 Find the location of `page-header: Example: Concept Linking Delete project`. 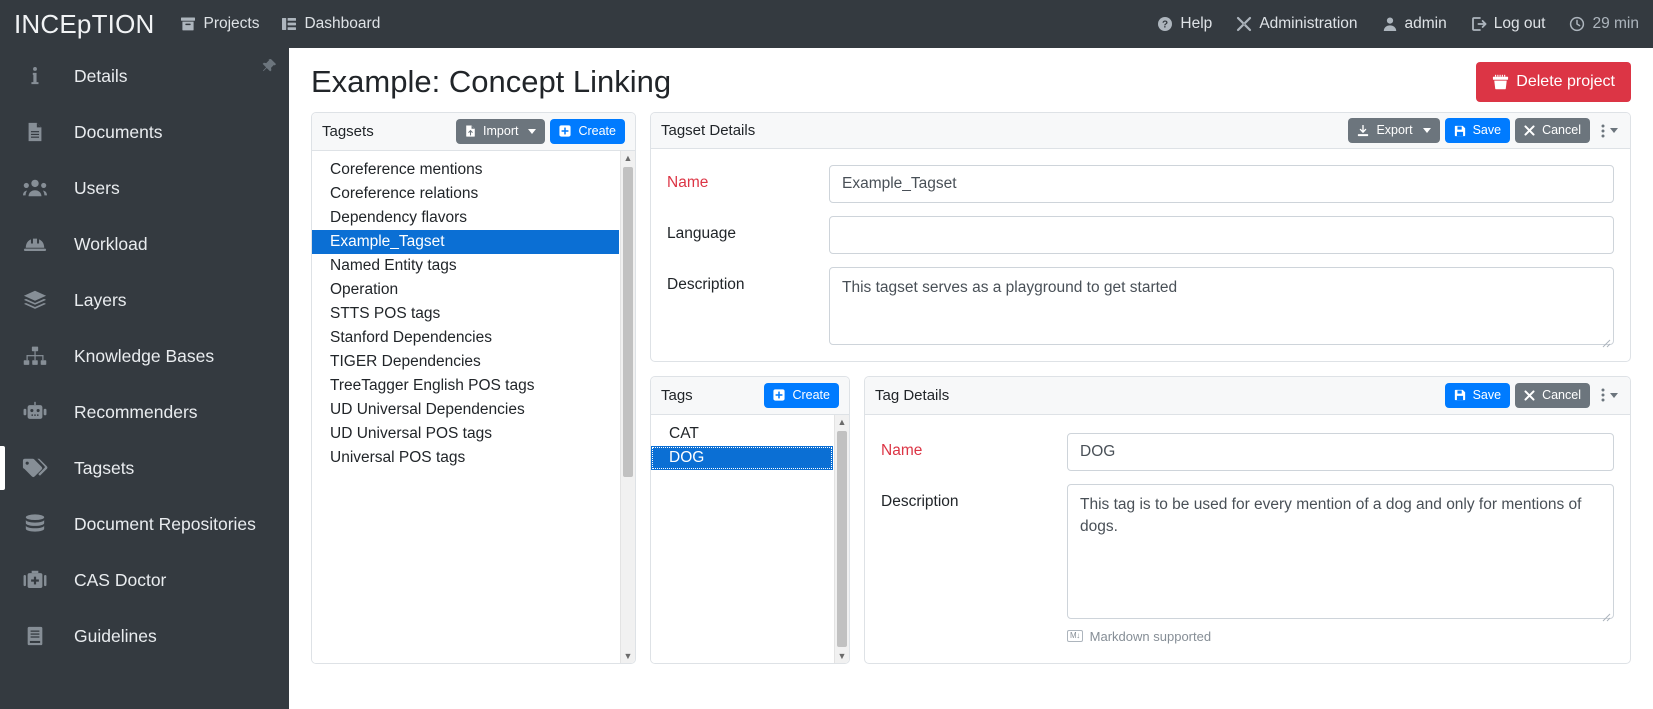

page-header: Example: Concept Linking Delete project is located at coordinates (971, 80).